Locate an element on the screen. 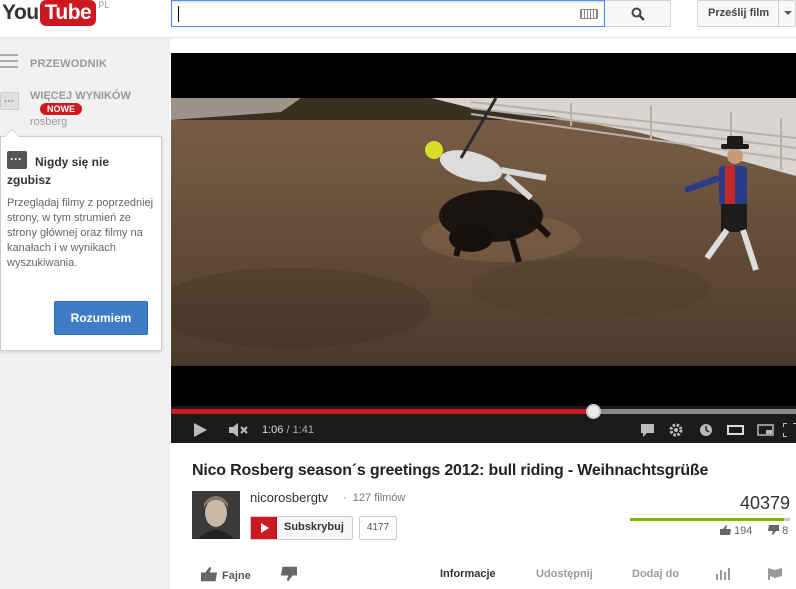  current-time: 1:06 is located at coordinates (273, 430).